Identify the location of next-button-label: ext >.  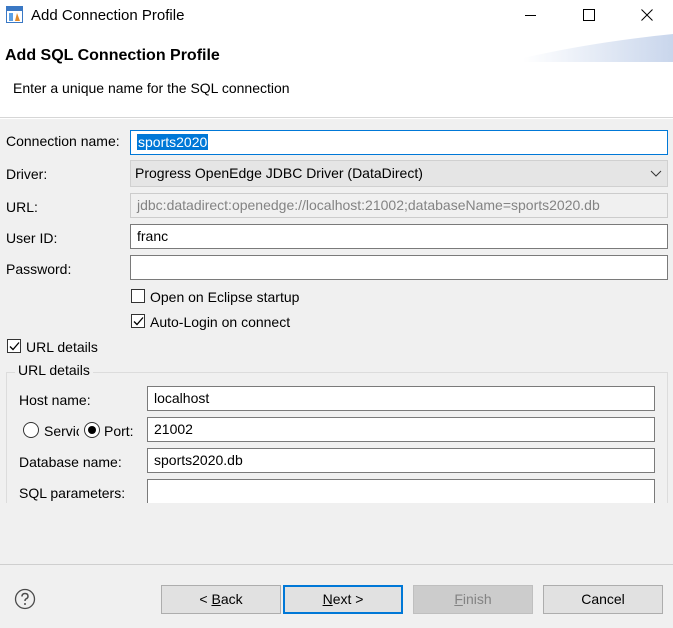
(348, 599).